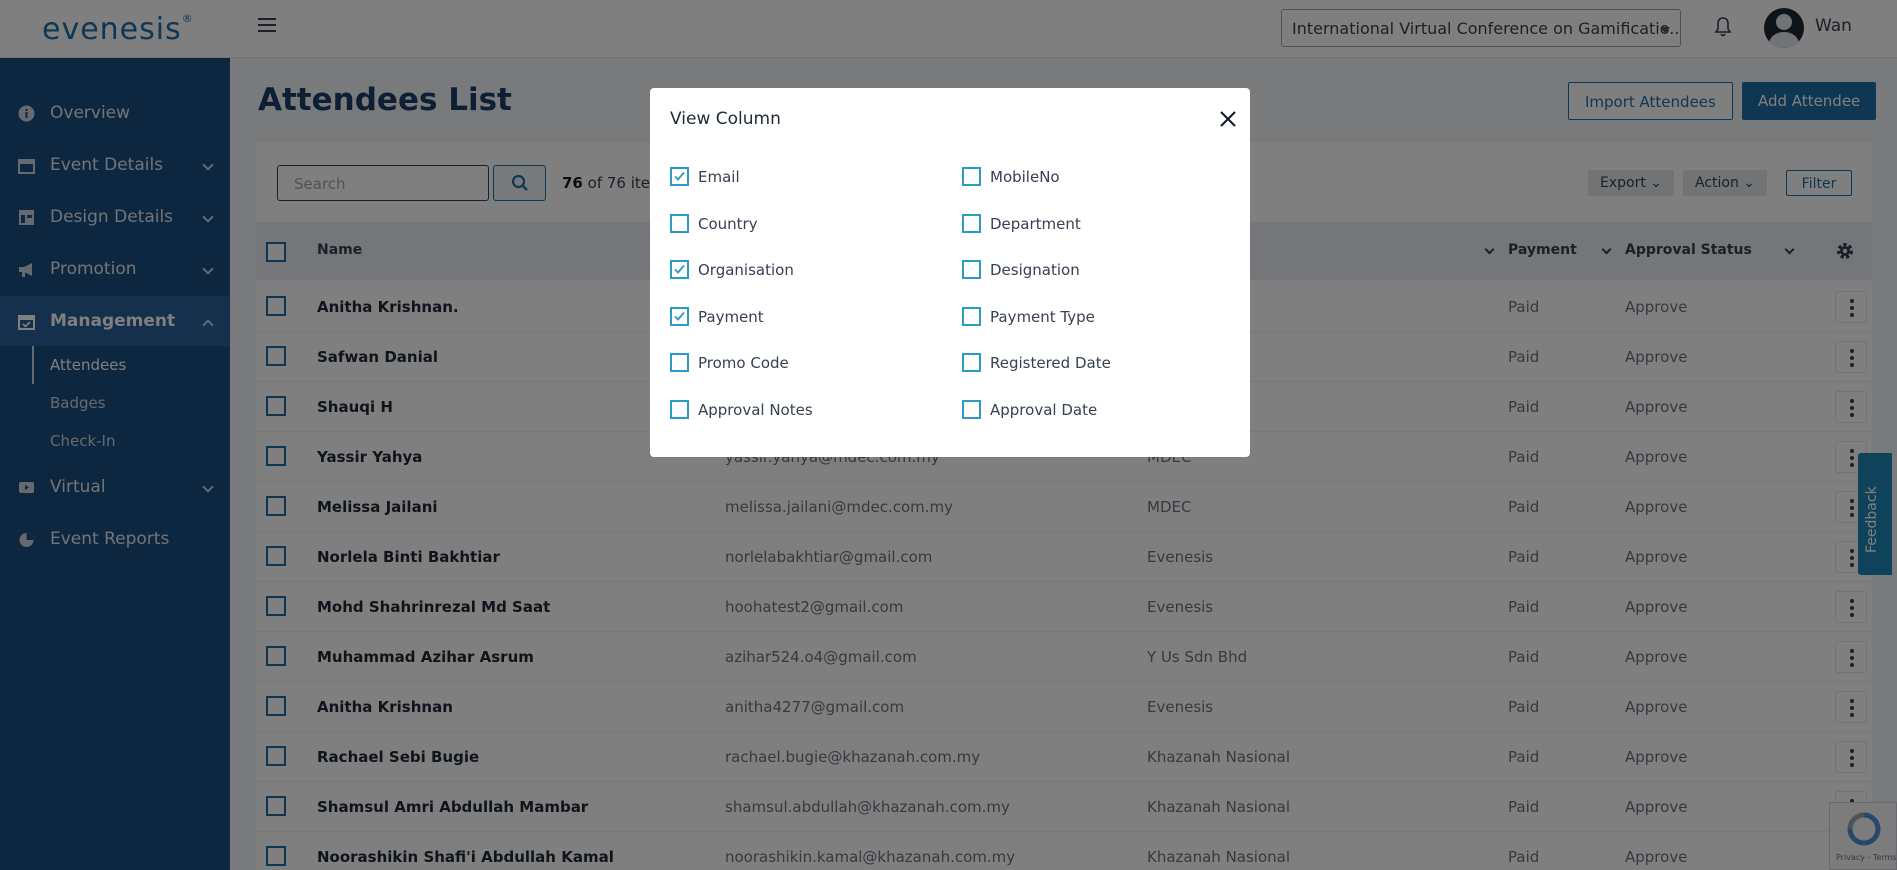 This screenshot has width=1897, height=870. I want to click on column-option-promo-code: Promo Code, so click(800, 364).